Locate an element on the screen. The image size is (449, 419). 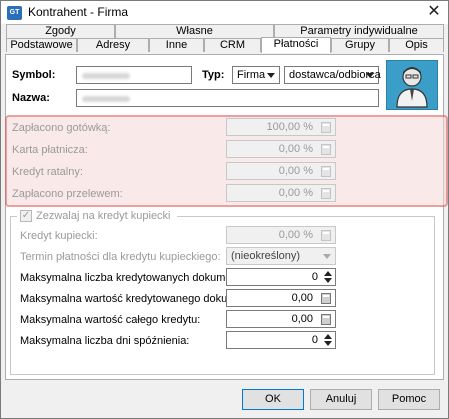
kredyt-field: 0,00 % is located at coordinates (281, 235).